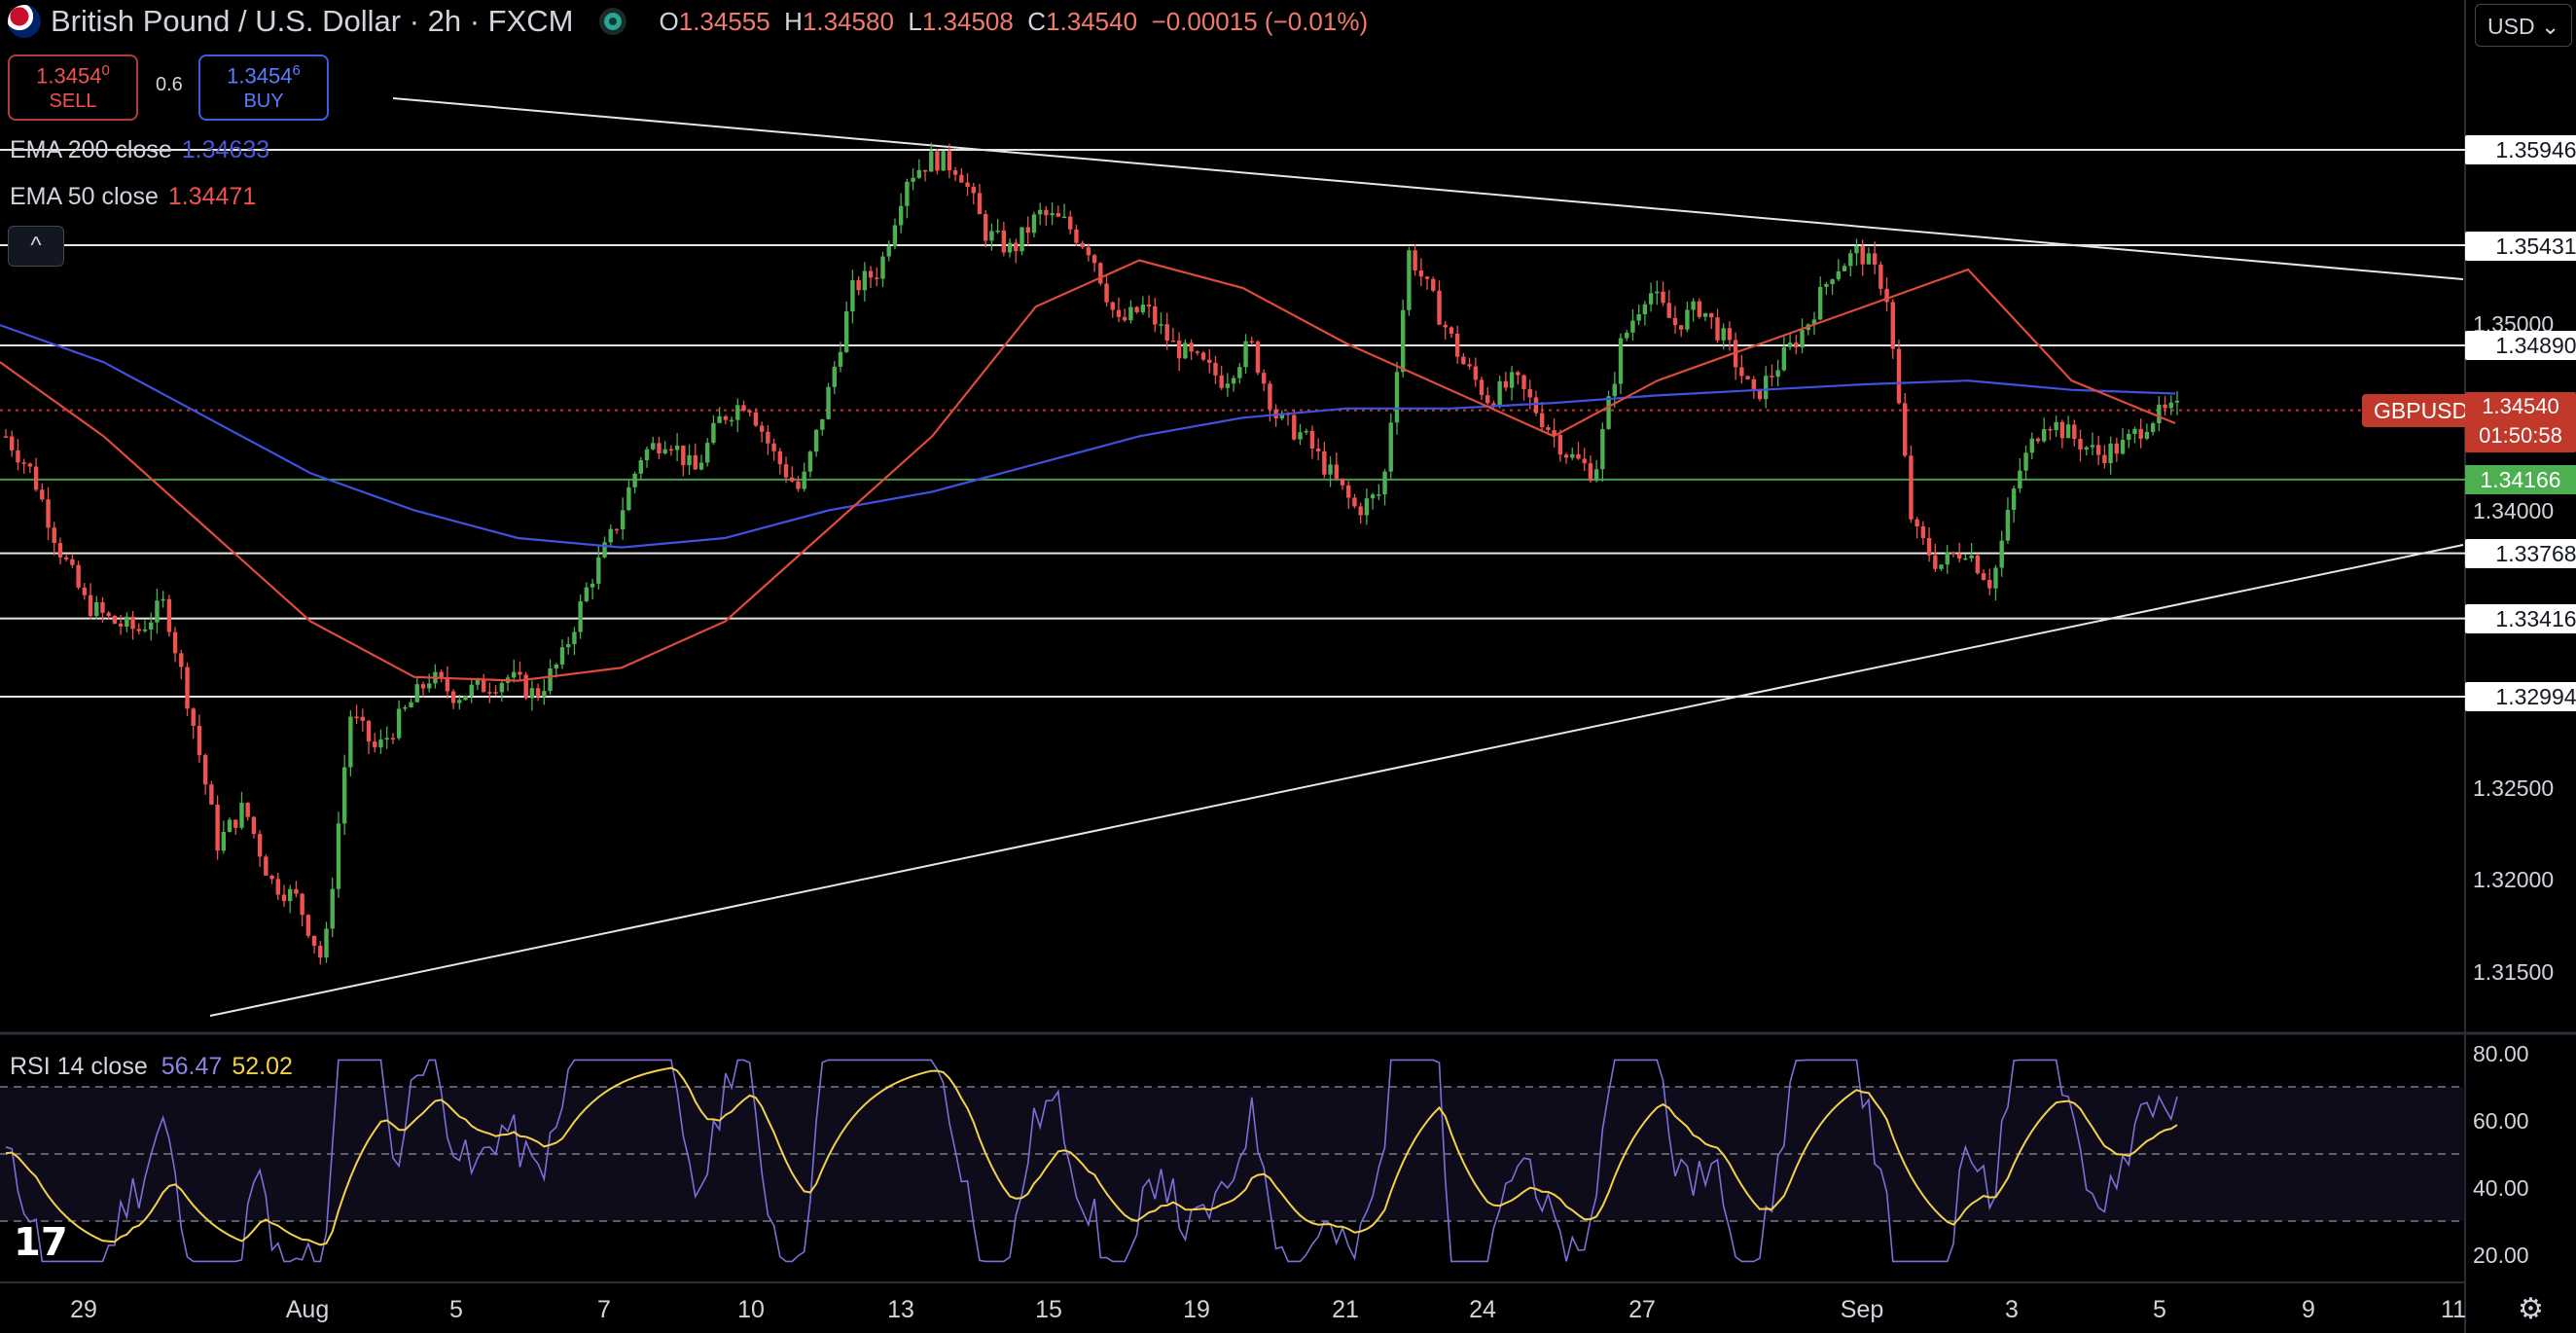 The image size is (2576, 1333). What do you see at coordinates (139, 150) in the screenshot?
I see `ema200-legend: EMA 200 close 1.34633` at bounding box center [139, 150].